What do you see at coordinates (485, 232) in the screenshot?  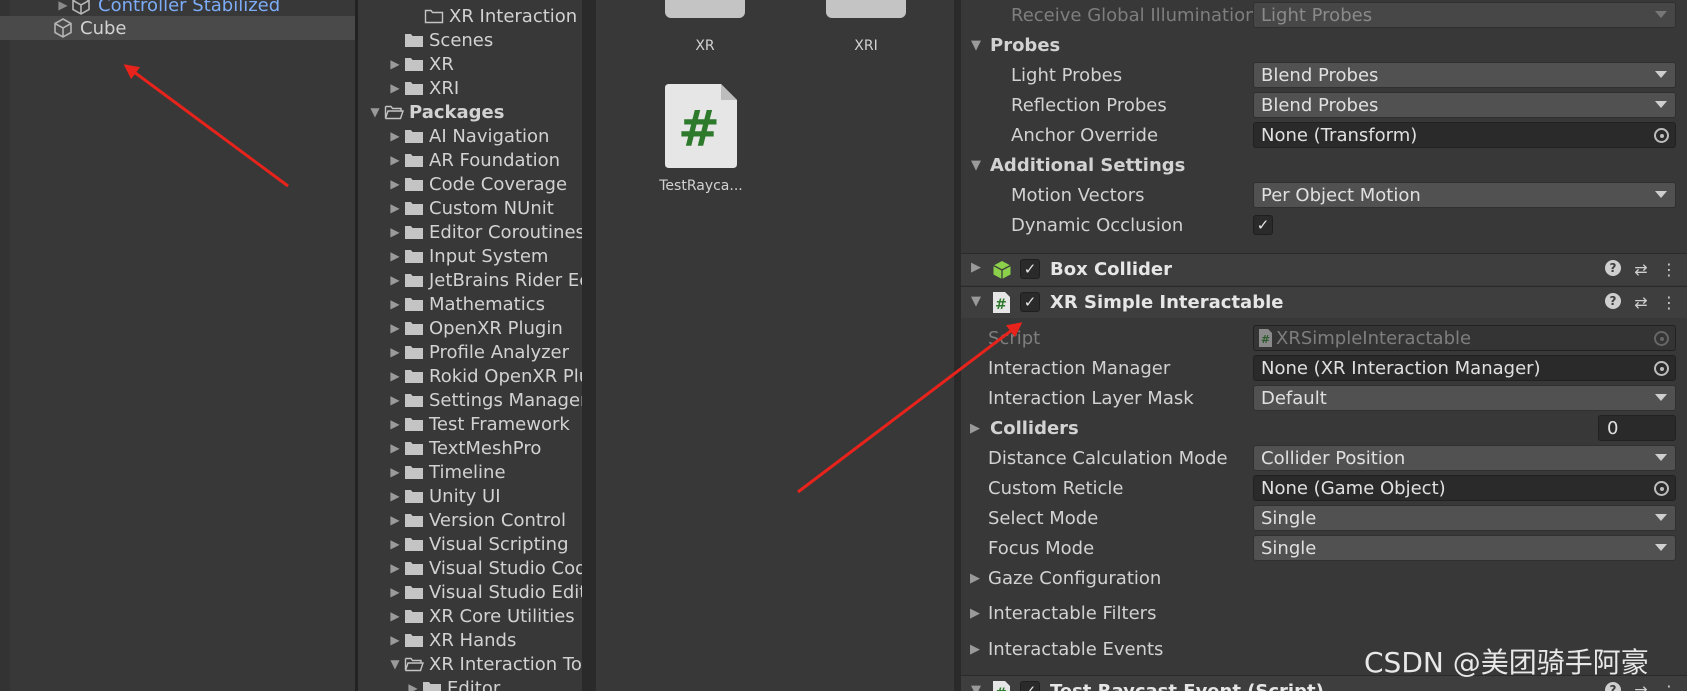 I see `tree-item-package: ▶ Editor Coroutines` at bounding box center [485, 232].